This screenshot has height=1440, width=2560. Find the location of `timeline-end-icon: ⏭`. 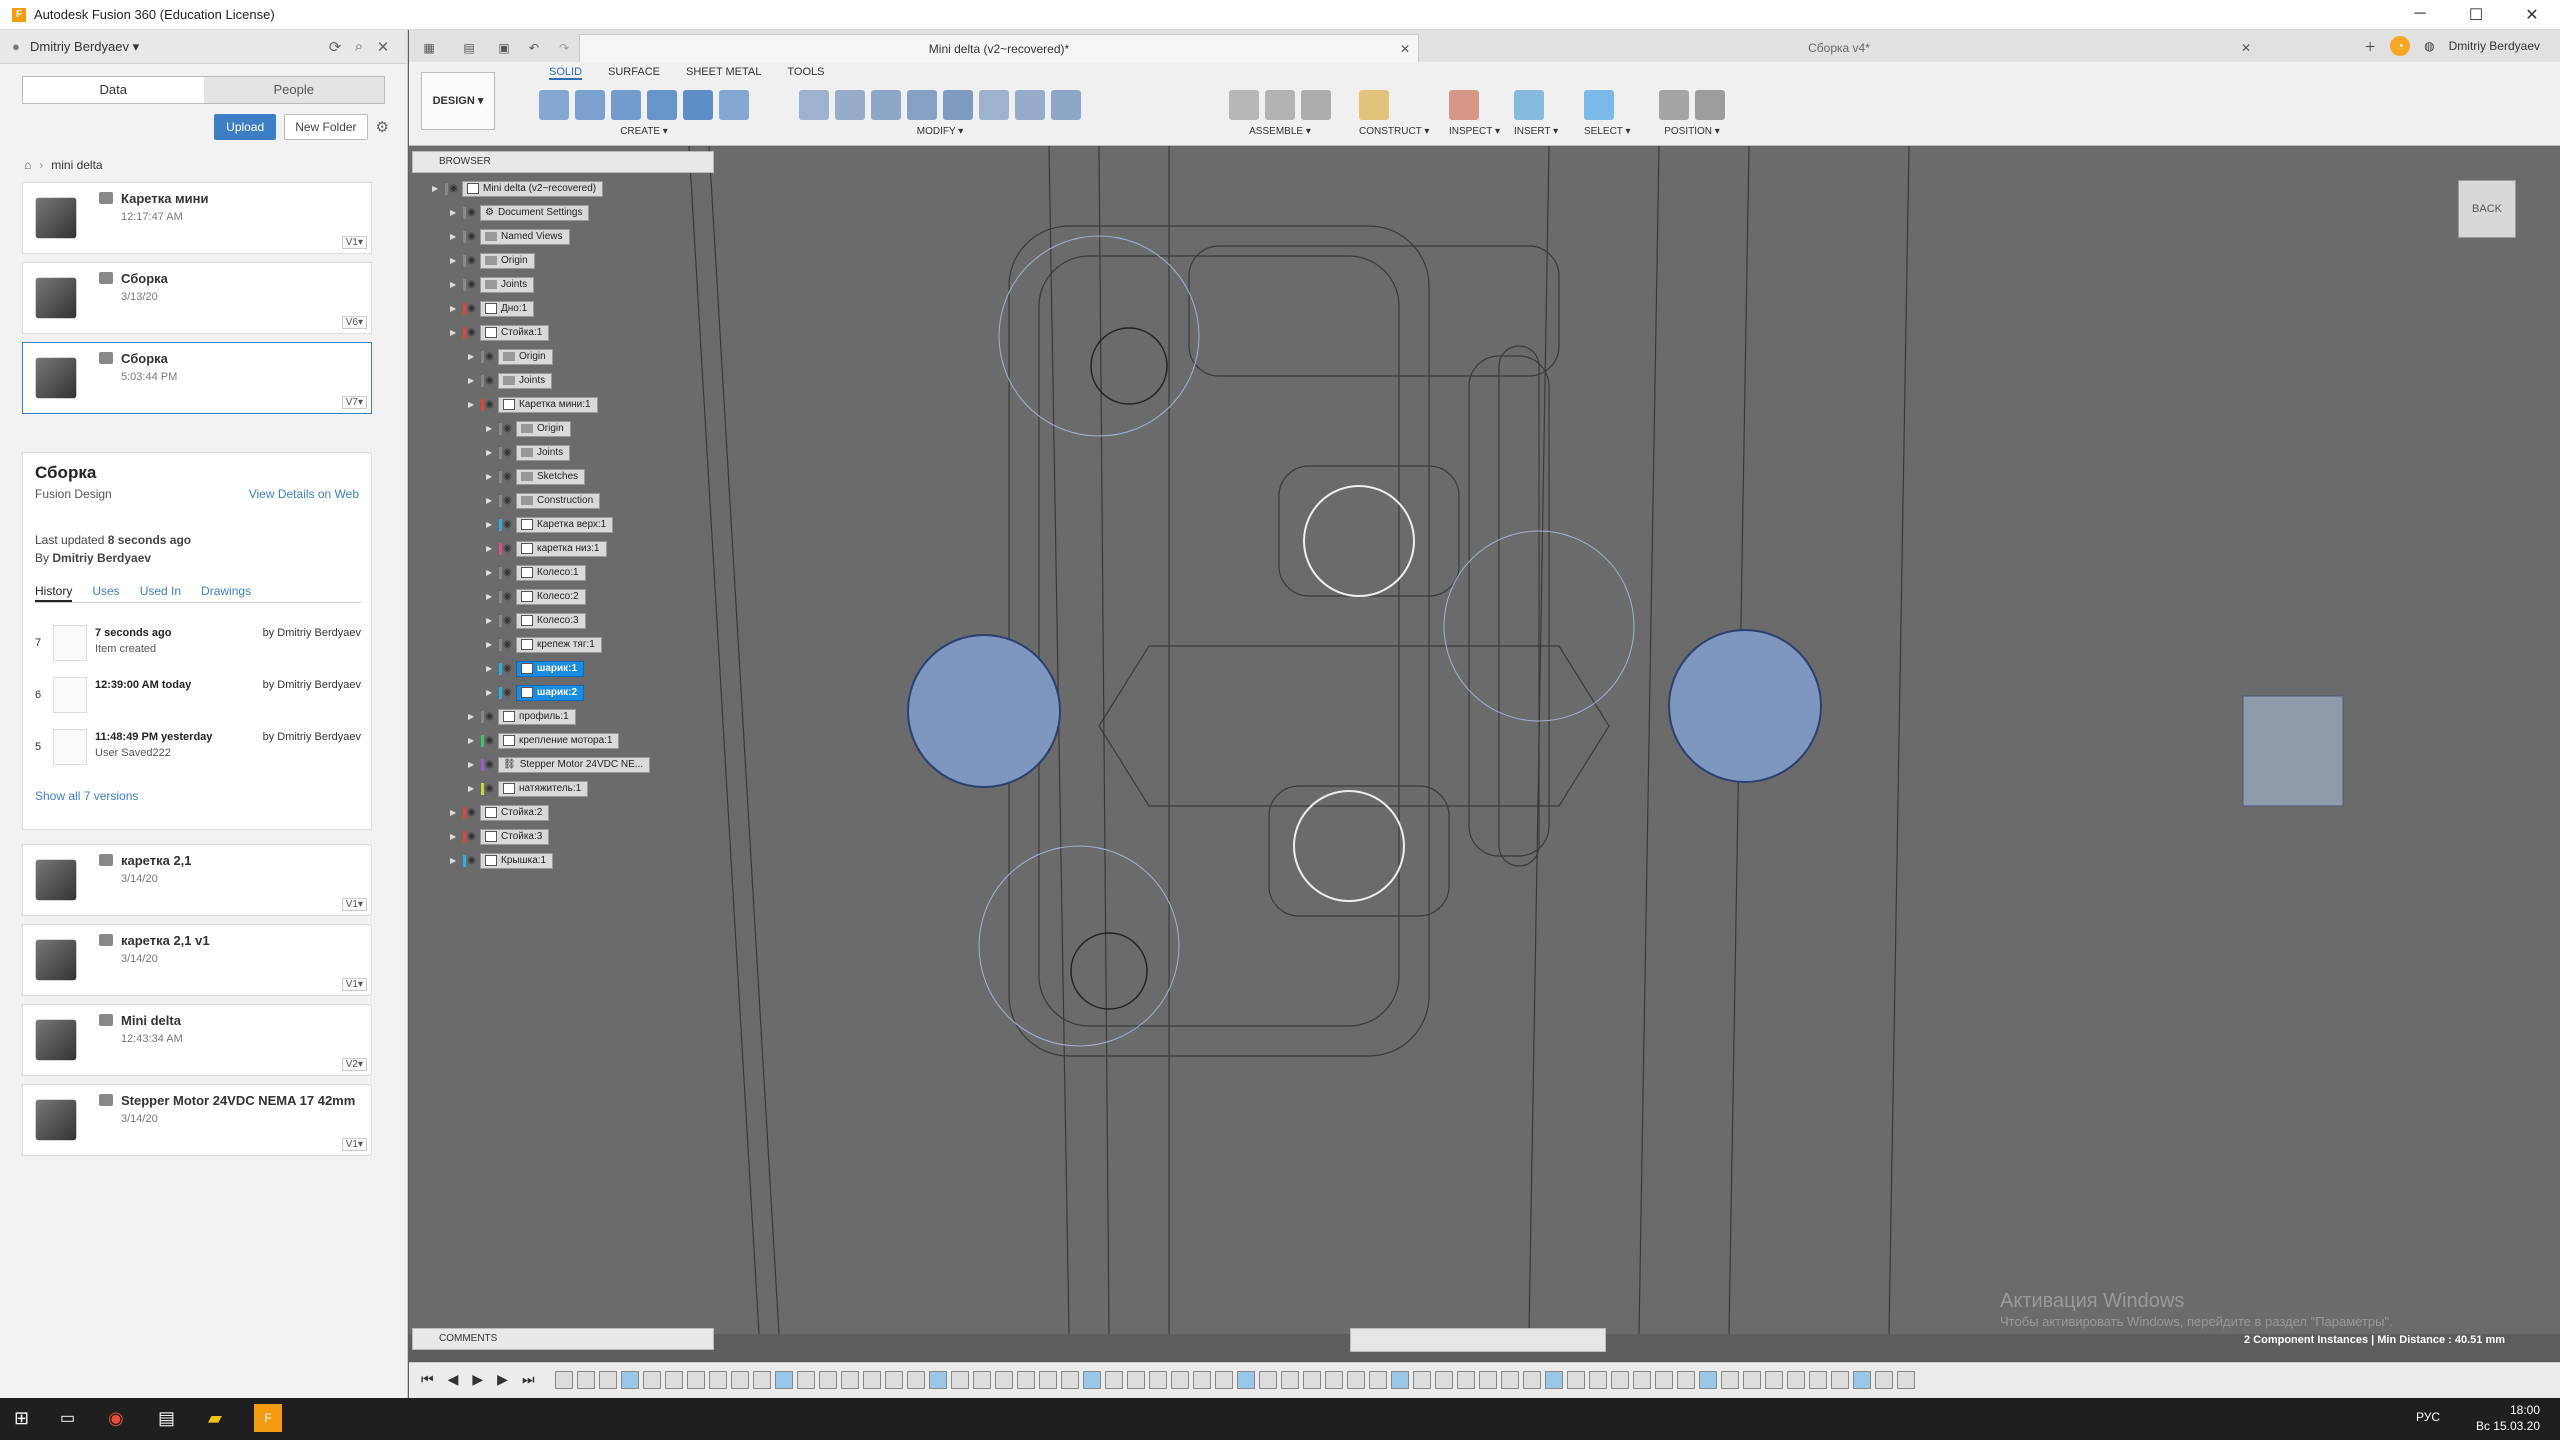

timeline-end-icon: ⏭ is located at coordinates (528, 1379).